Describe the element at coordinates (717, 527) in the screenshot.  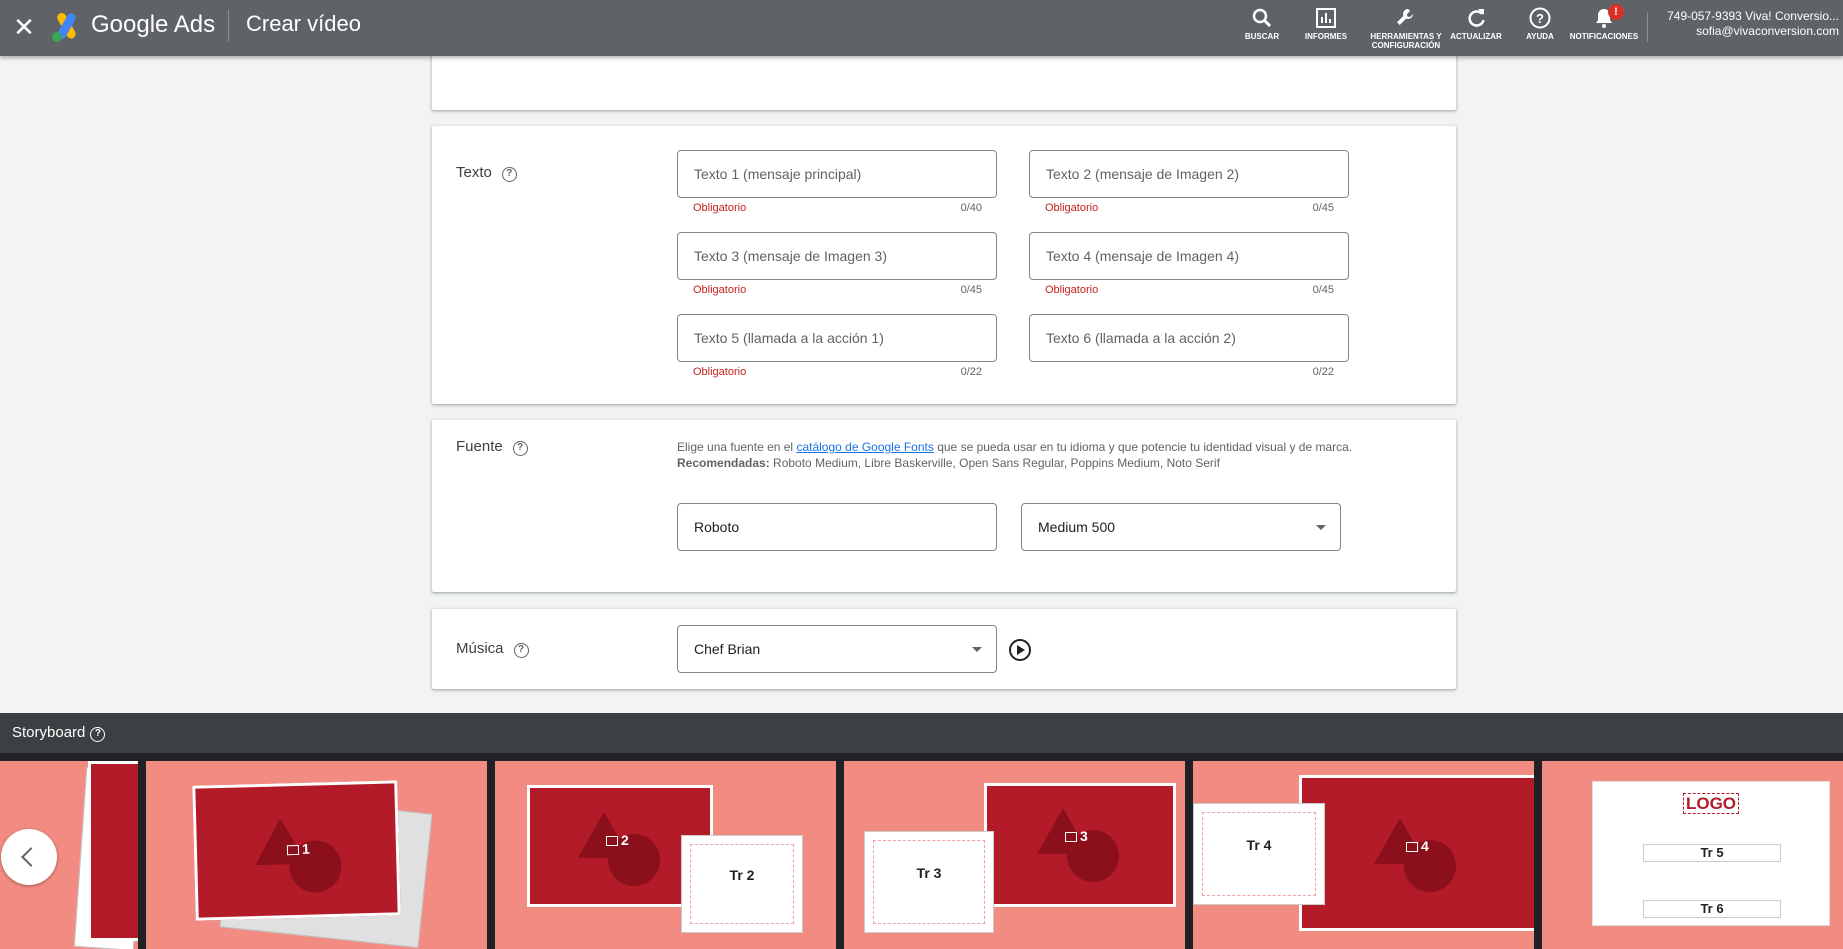
I see `font-family-value: Roboto` at that location.